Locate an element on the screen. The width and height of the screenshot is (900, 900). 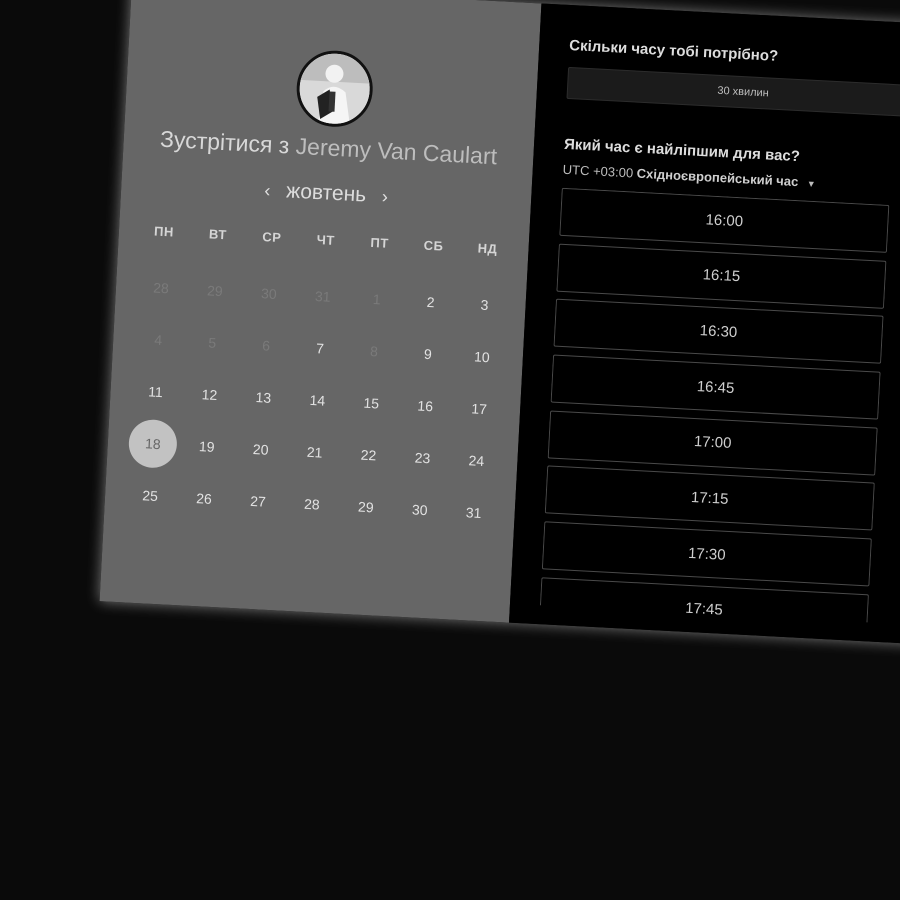
calendar-day: 9 is located at coordinates (428, 354).